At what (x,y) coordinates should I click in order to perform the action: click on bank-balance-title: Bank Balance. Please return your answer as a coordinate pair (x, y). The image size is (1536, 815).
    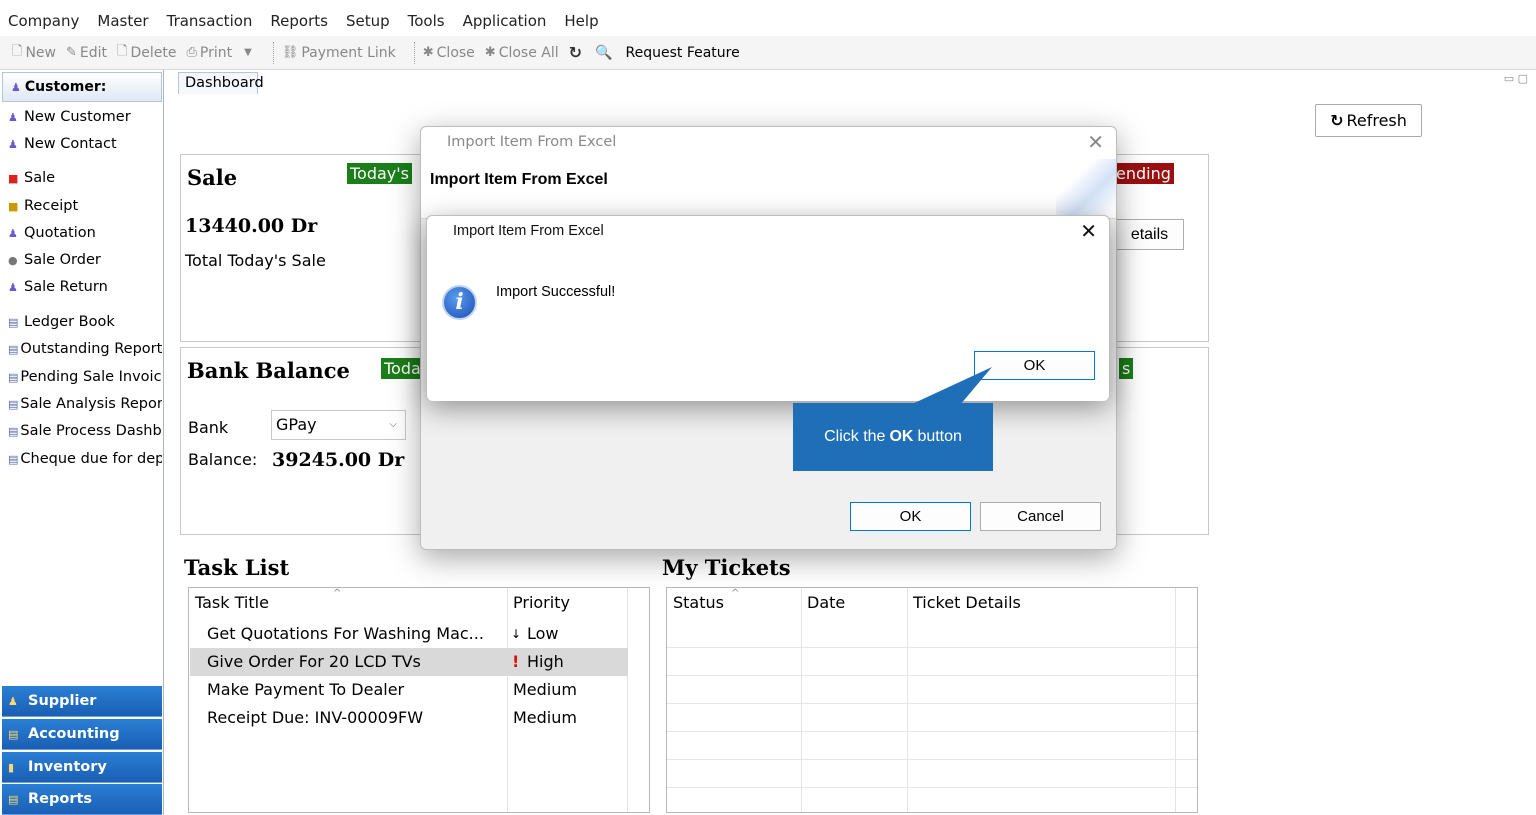
    Looking at the image, I should click on (268, 370).